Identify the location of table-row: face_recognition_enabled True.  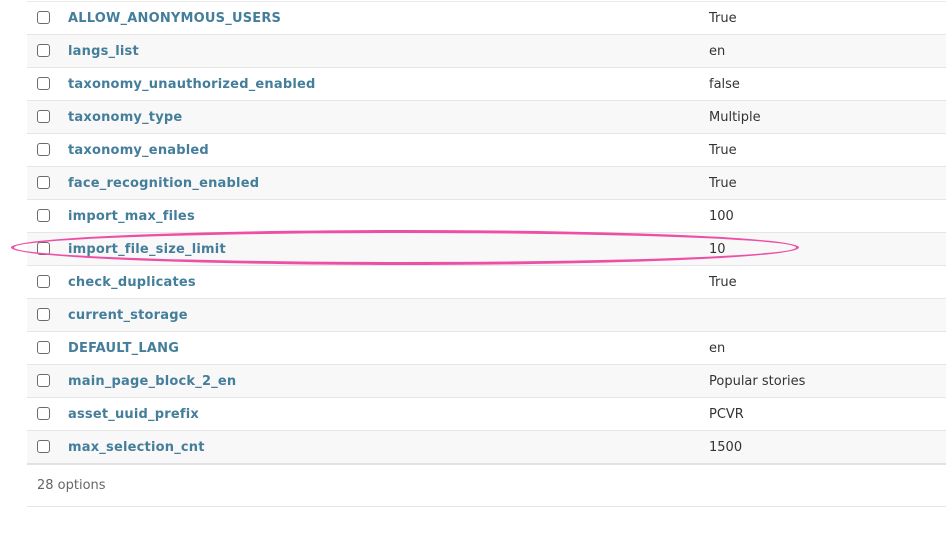
(486, 183).